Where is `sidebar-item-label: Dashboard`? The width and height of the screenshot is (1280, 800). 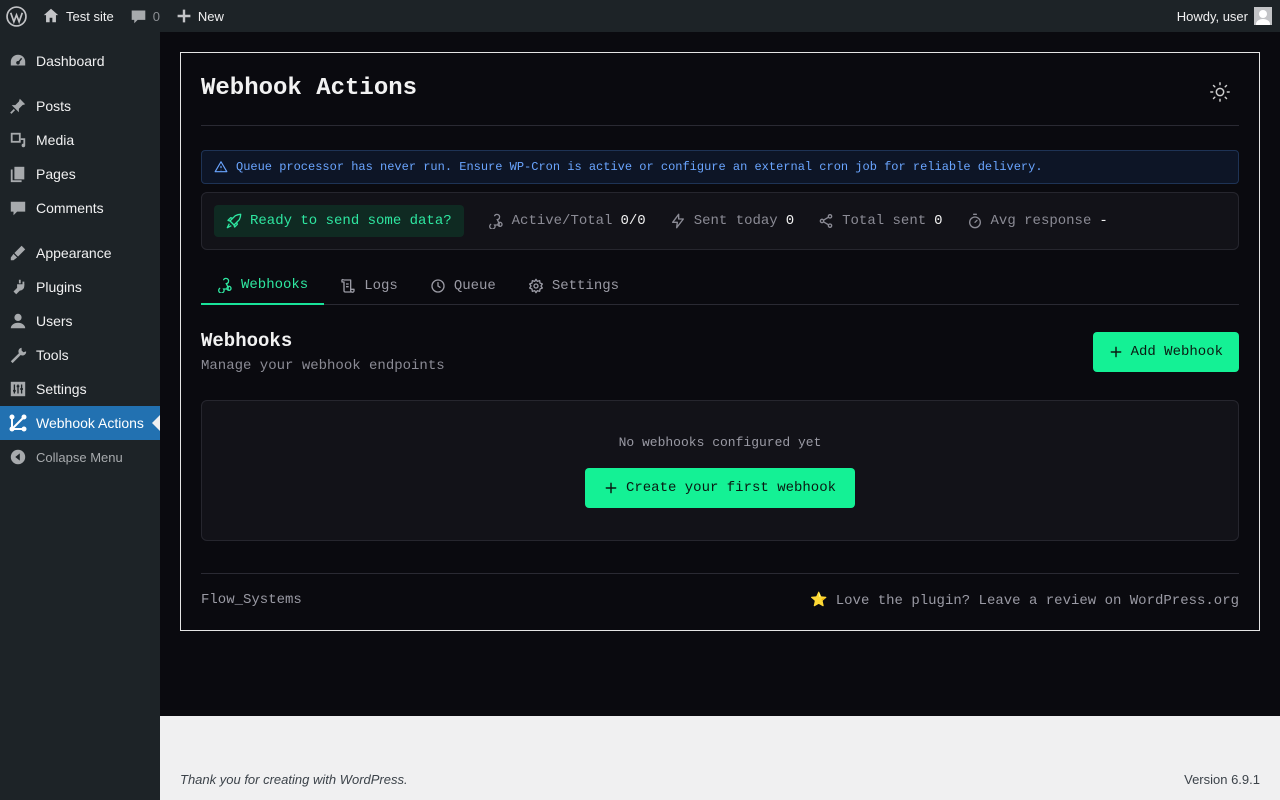 sidebar-item-label: Dashboard is located at coordinates (70, 61).